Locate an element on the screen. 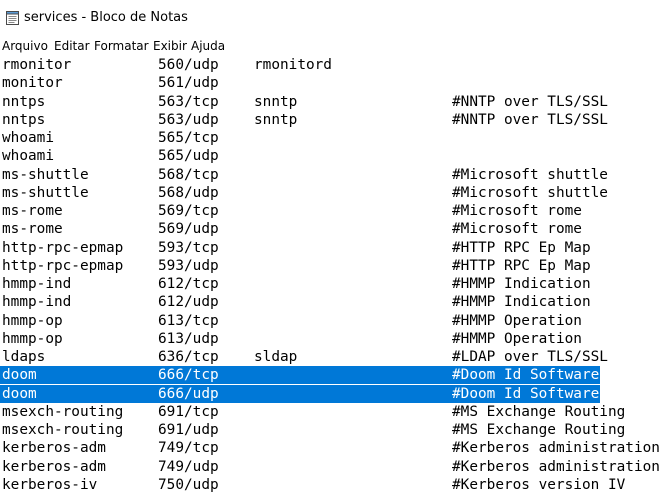 The width and height of the screenshot is (672, 500). menu-item-ajuda: Ajuda is located at coordinates (208, 46).